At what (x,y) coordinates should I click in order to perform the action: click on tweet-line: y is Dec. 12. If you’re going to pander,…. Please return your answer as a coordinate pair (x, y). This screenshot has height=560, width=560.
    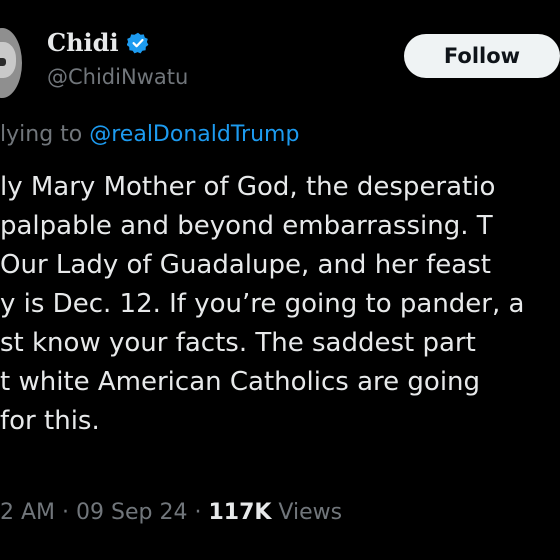
    Looking at the image, I should click on (262, 304).